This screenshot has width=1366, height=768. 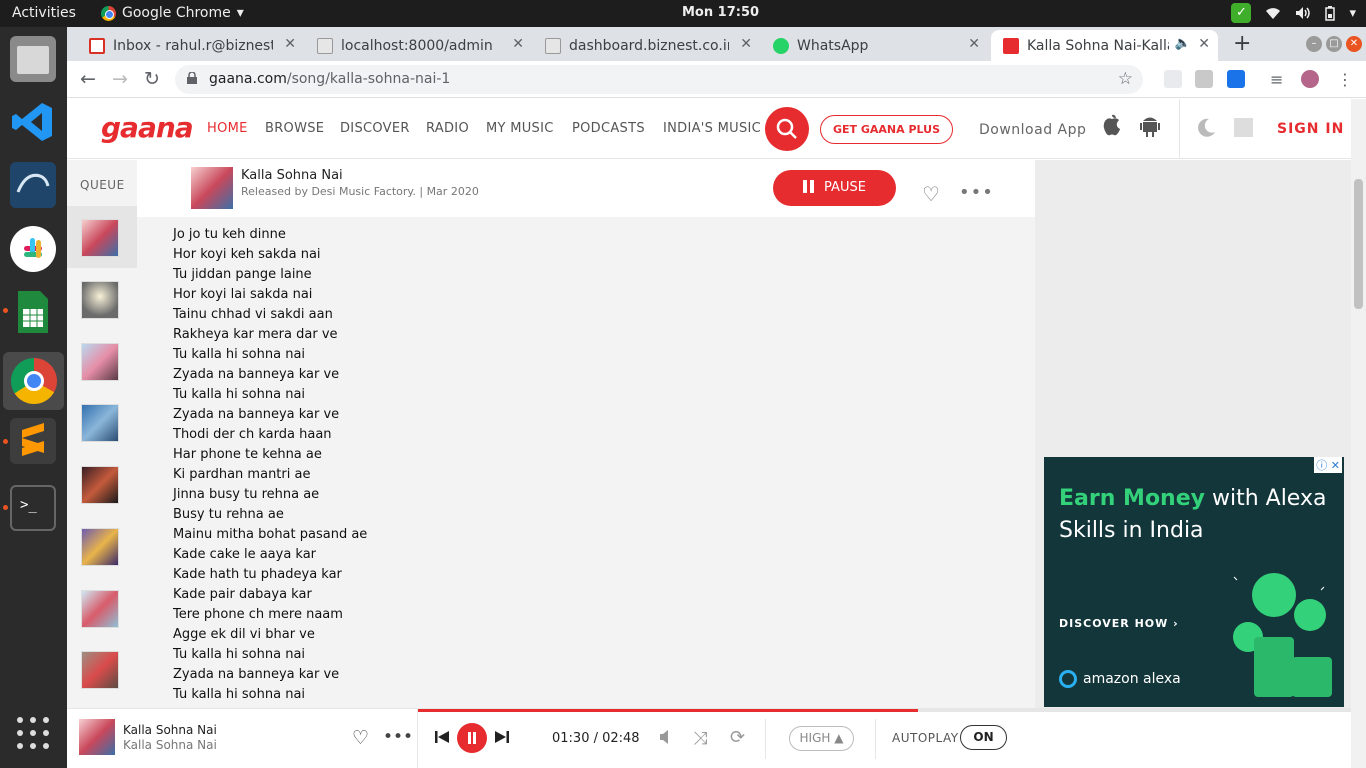 I want to click on player-track-subtitle: Kalla Sohna Nai, so click(x=170, y=745).